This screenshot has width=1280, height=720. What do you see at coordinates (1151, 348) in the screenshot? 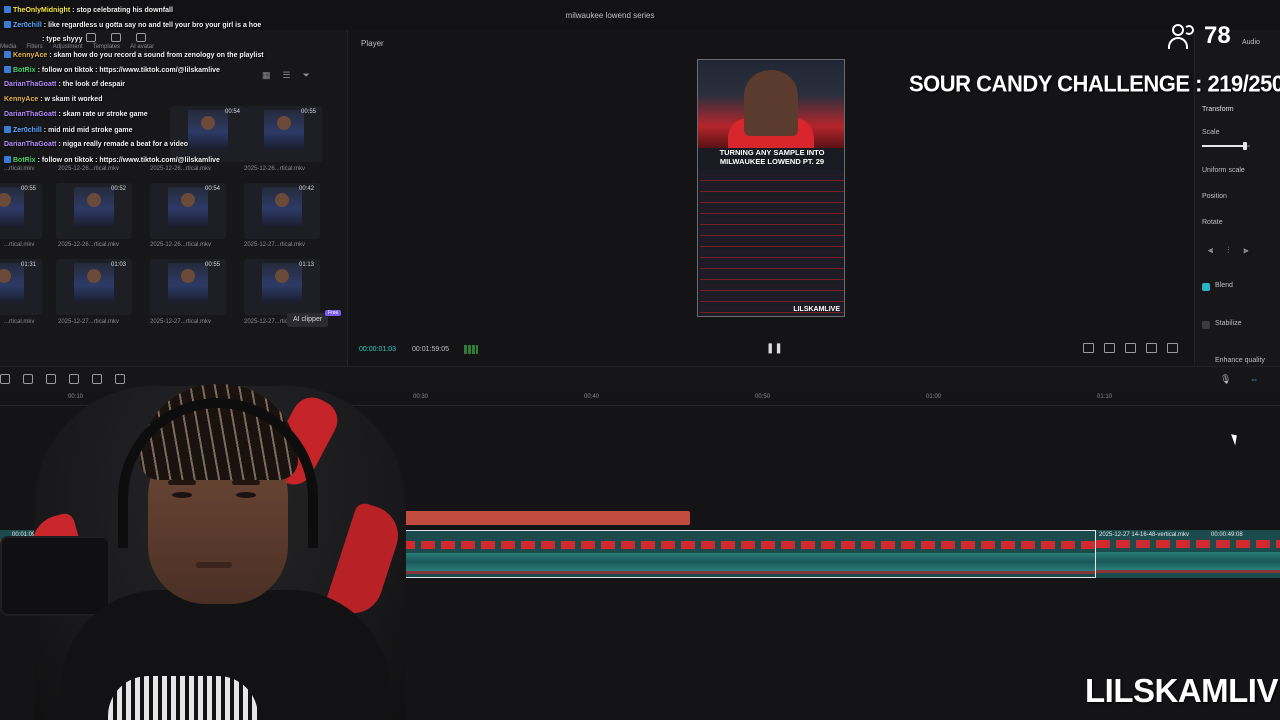
I see `ratio-icon` at bounding box center [1151, 348].